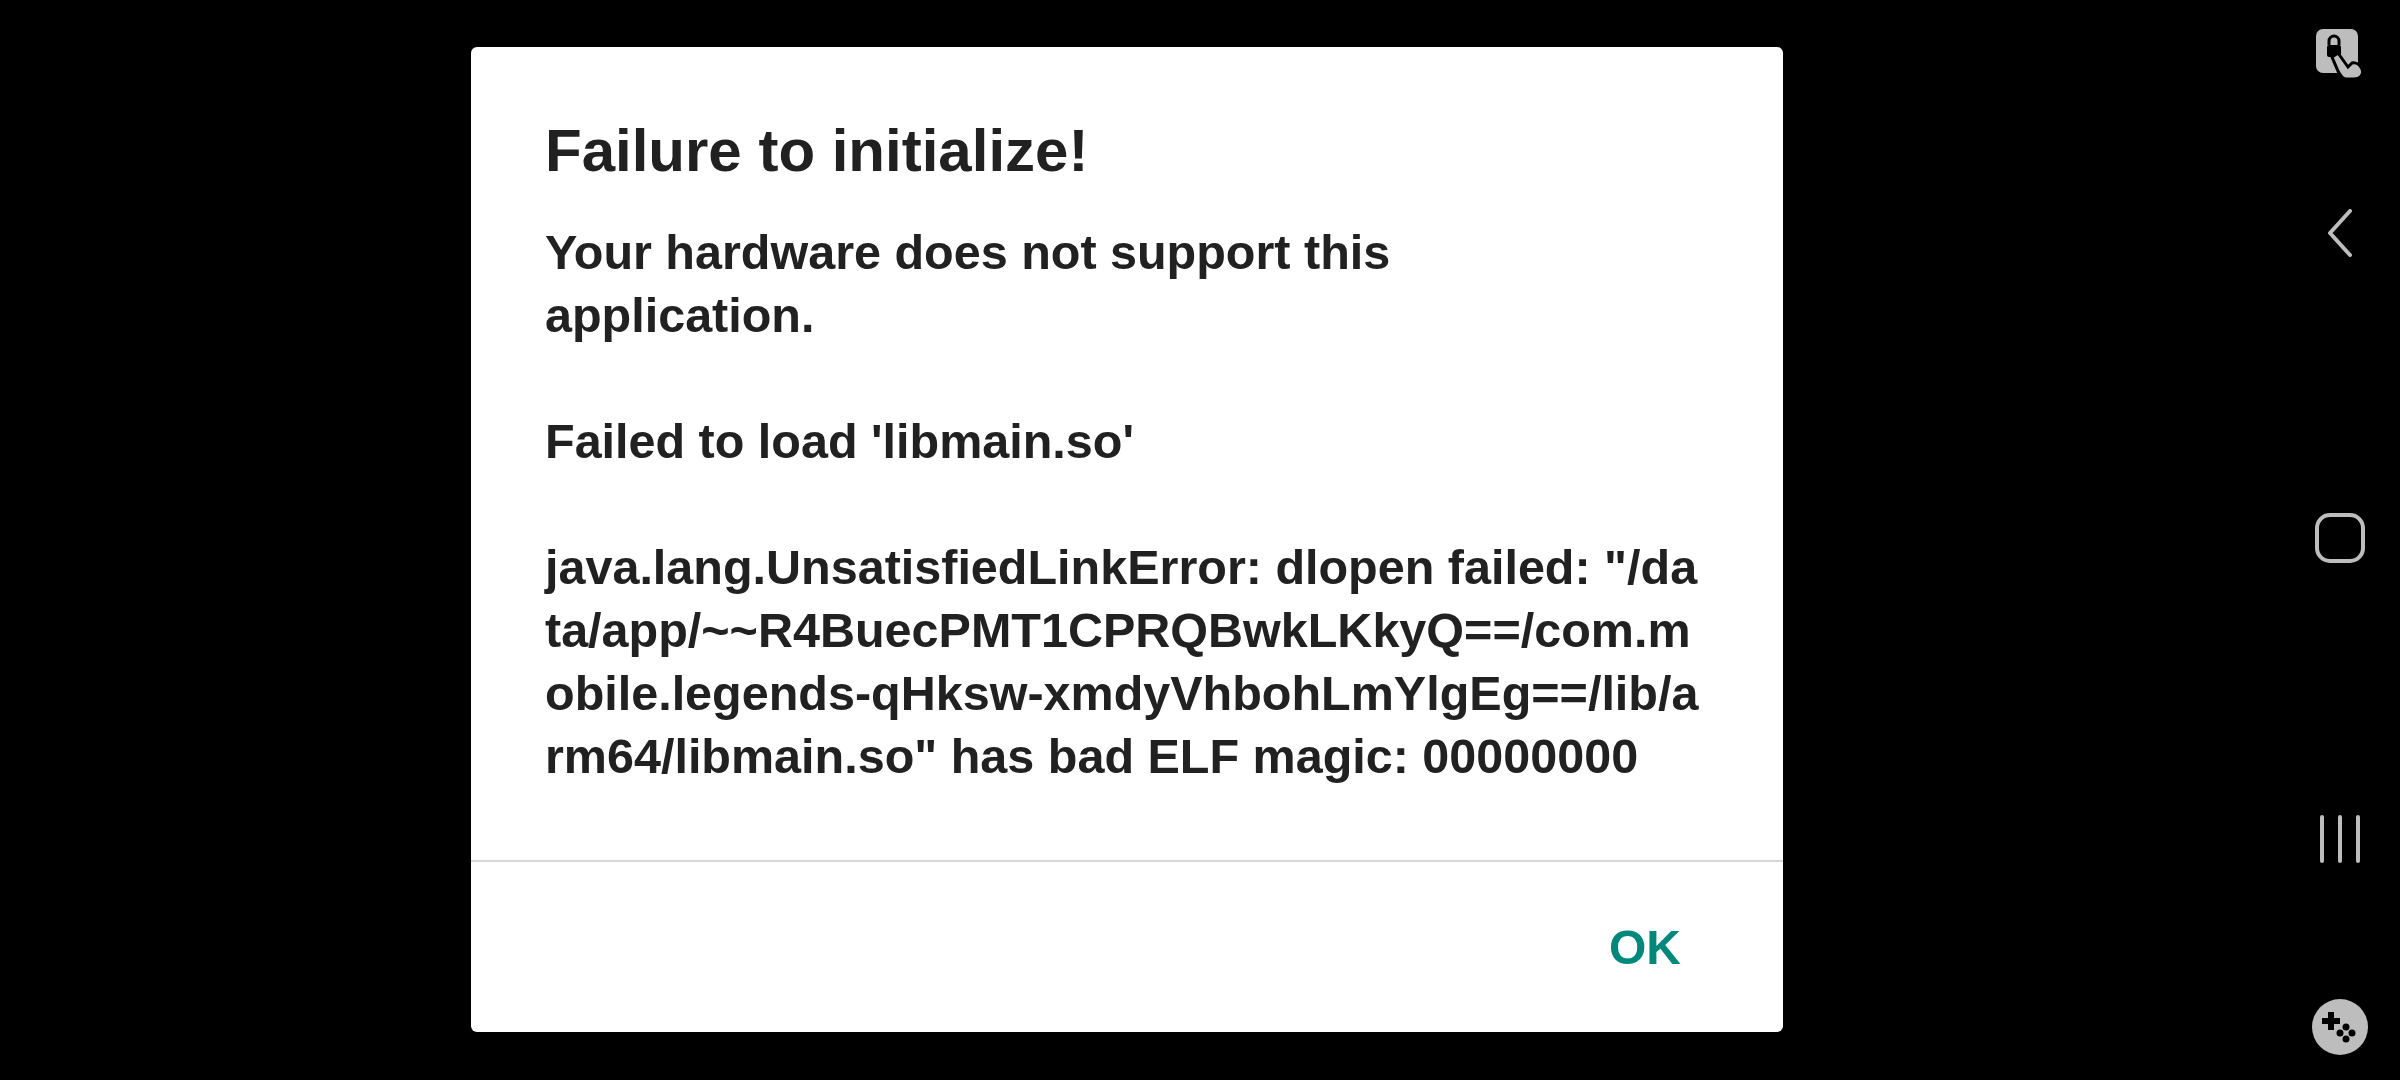 This screenshot has width=2400, height=1080. I want to click on gamepad-icon, so click(2340, 1027).